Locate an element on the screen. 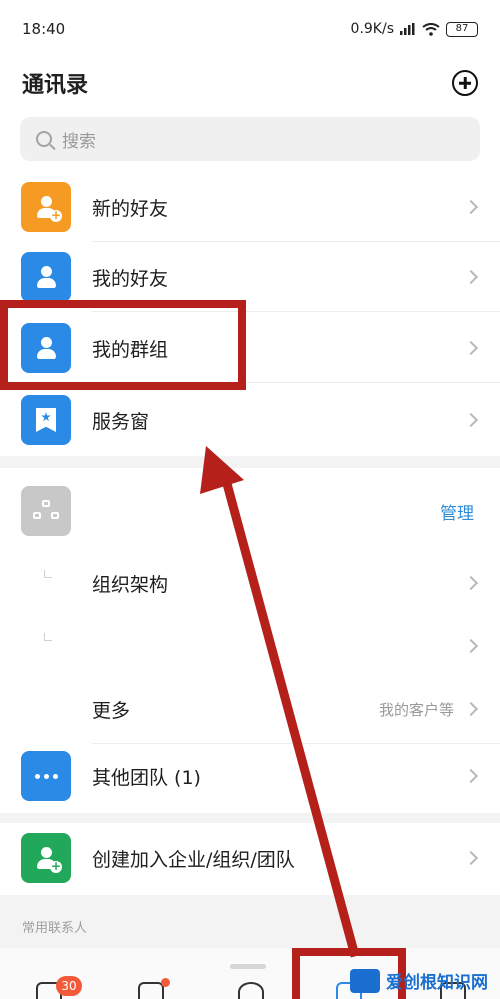  bookmark-star-icon is located at coordinates (46, 420).